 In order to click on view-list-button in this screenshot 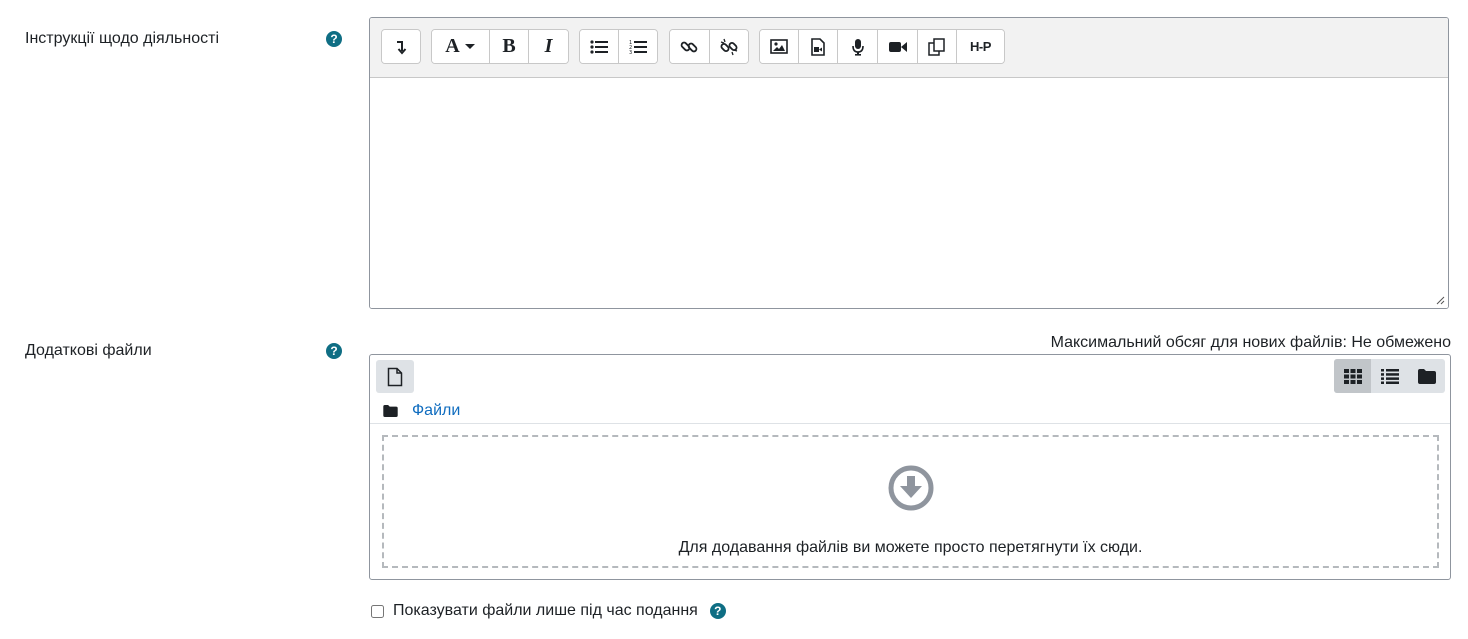, I will do `click(1389, 376)`.